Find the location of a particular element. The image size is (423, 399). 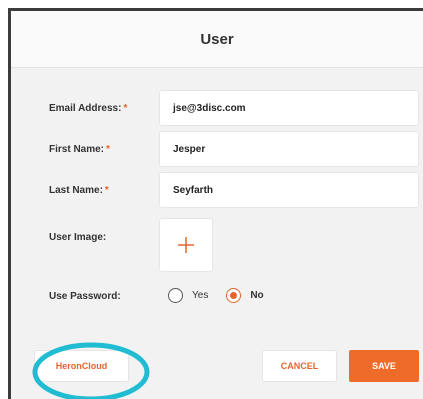

save-button: SAVE is located at coordinates (384, 366).